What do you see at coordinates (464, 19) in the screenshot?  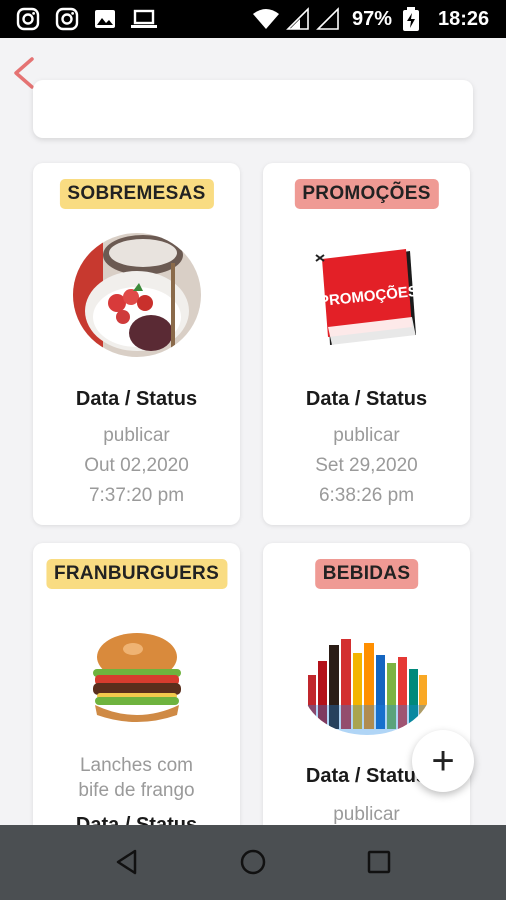 I see `clock: 18:26` at bounding box center [464, 19].